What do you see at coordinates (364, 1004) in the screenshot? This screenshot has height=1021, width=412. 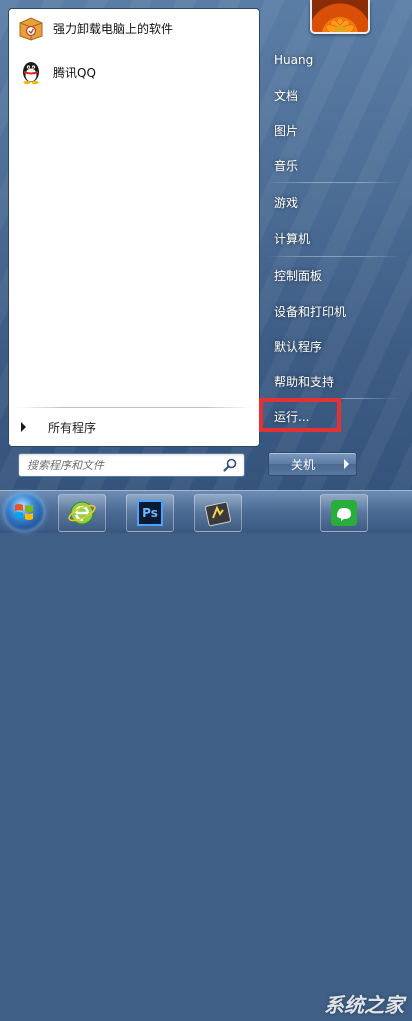 I see `watermark-text: 系统之家` at bounding box center [364, 1004].